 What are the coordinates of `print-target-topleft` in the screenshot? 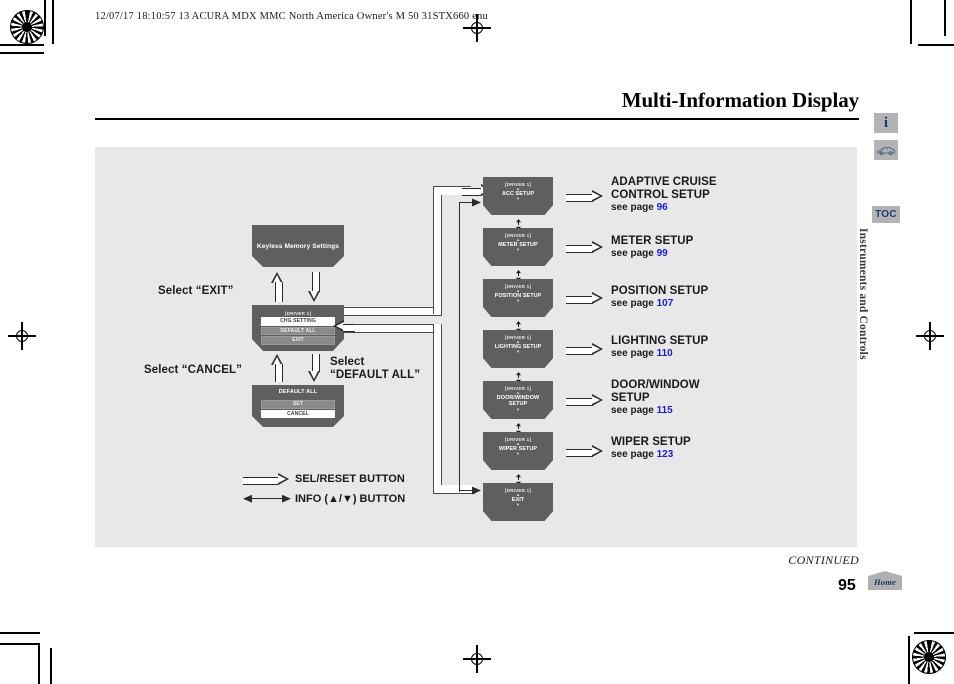 It's located at (27, 27).